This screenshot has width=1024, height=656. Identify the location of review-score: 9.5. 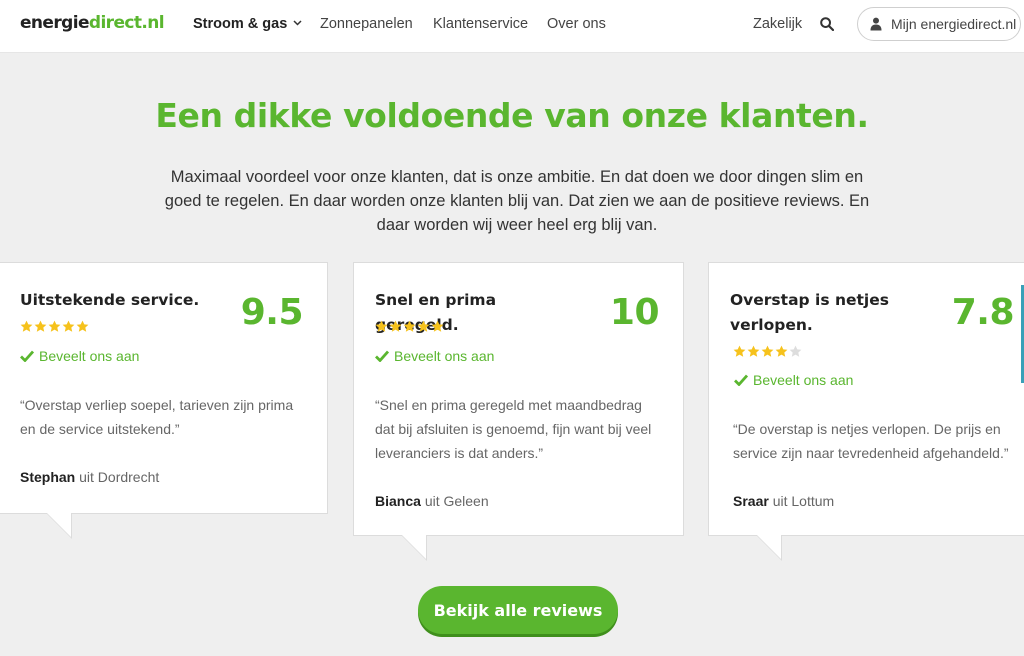
(272, 312).